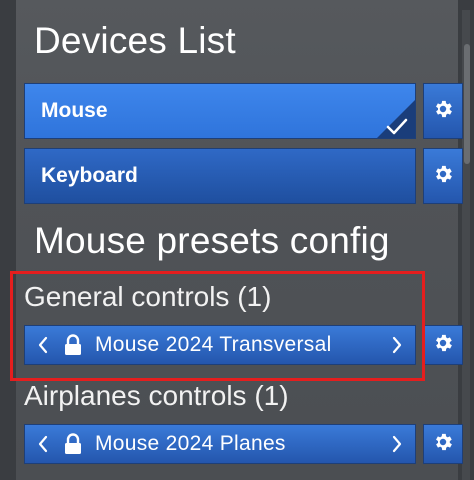 Image resolution: width=474 pixels, height=480 pixels. Describe the element at coordinates (89, 175) in the screenshot. I see `device-item-label: Keyboard` at that location.